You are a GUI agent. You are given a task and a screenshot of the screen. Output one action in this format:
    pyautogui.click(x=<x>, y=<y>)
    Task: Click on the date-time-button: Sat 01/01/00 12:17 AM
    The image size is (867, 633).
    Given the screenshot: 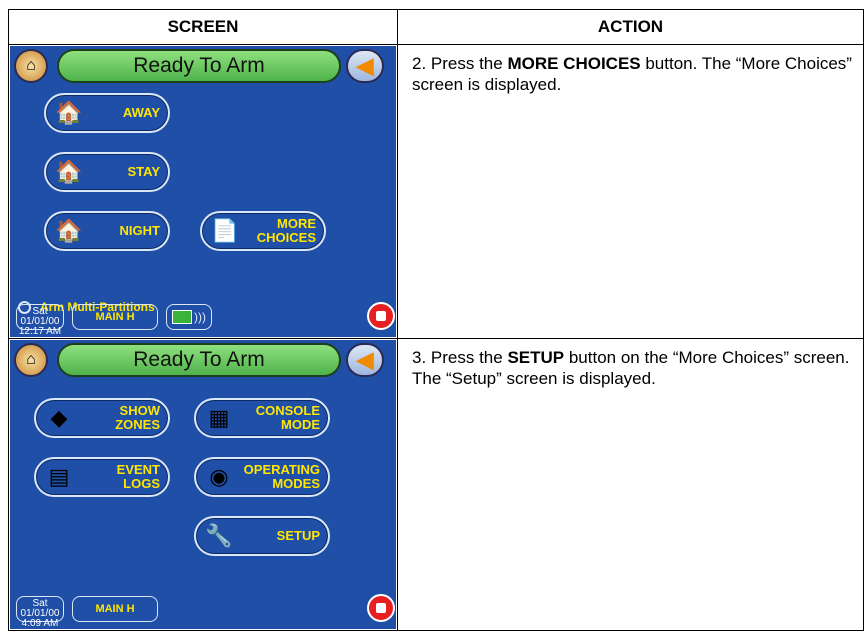 What is the action you would take?
    pyautogui.click(x=40, y=320)
    